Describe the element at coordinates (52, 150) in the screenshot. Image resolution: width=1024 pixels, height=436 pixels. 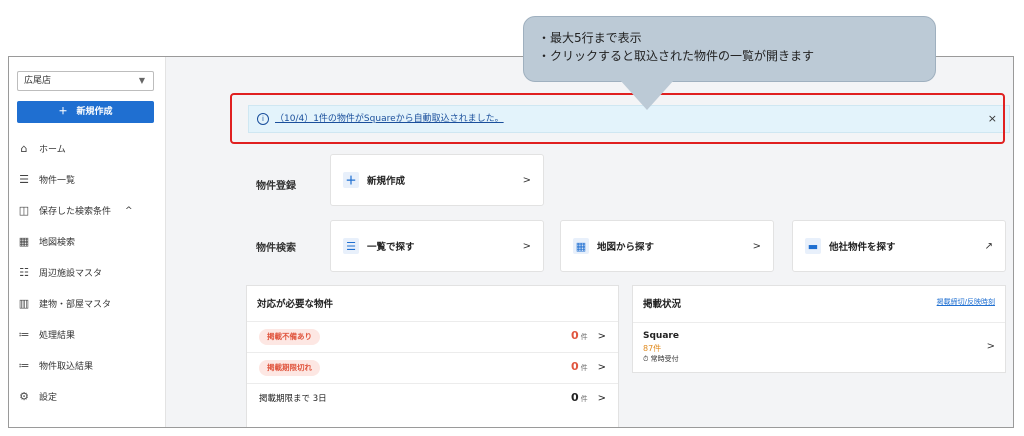
I see `sidebar-item-label: ホーム` at that location.